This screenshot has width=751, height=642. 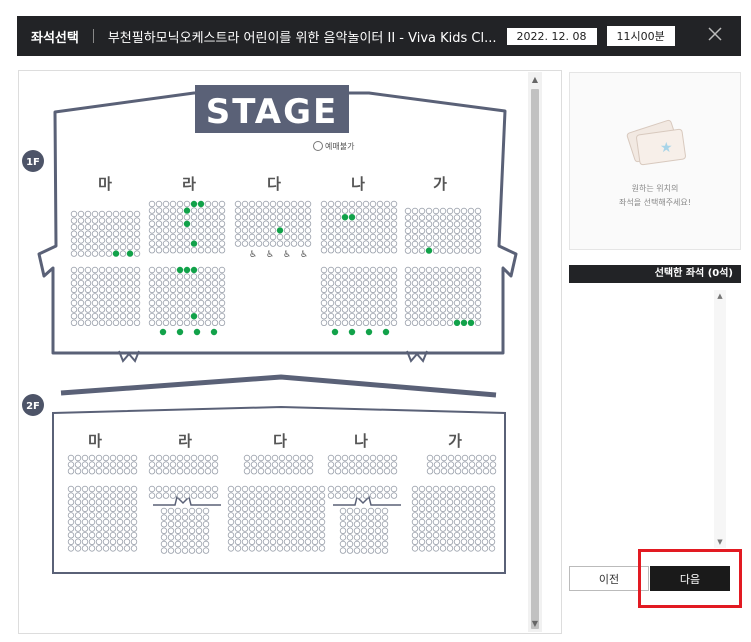 What do you see at coordinates (720, 542) in the screenshot?
I see `list-scroll-down-icon: ▼` at bounding box center [720, 542].